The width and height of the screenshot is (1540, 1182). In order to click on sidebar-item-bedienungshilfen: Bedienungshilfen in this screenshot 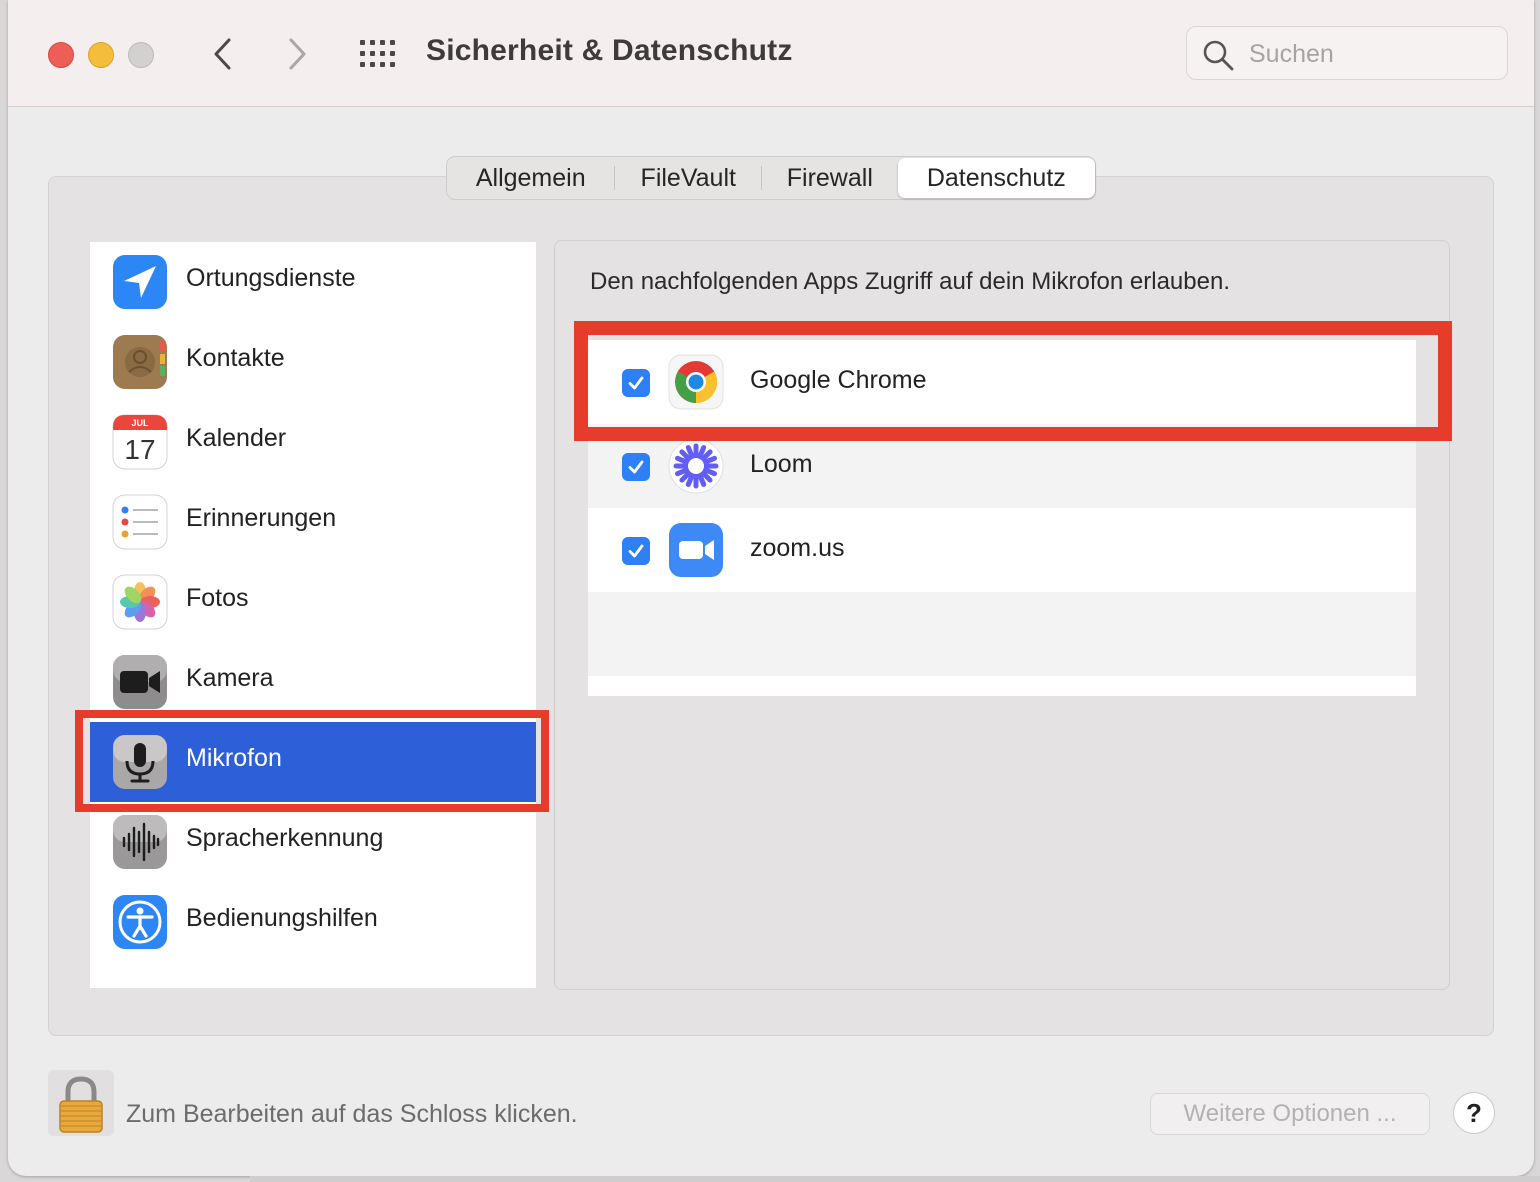, I will do `click(313, 922)`.